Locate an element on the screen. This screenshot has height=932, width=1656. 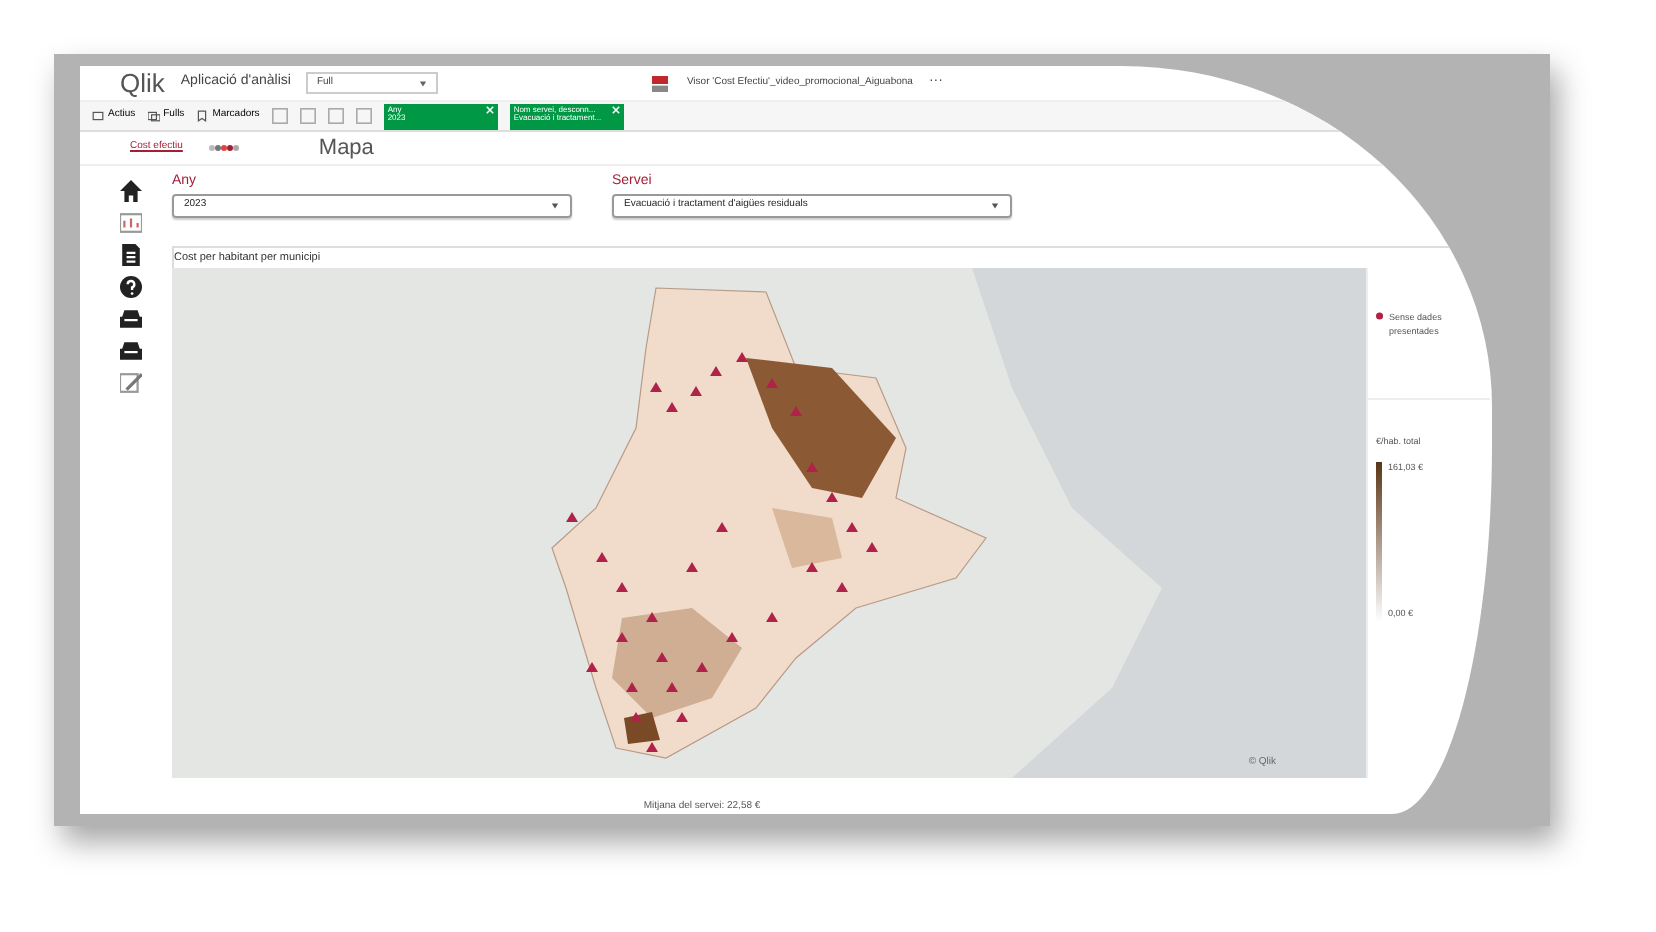
document-icon is located at coordinates (130, 255).